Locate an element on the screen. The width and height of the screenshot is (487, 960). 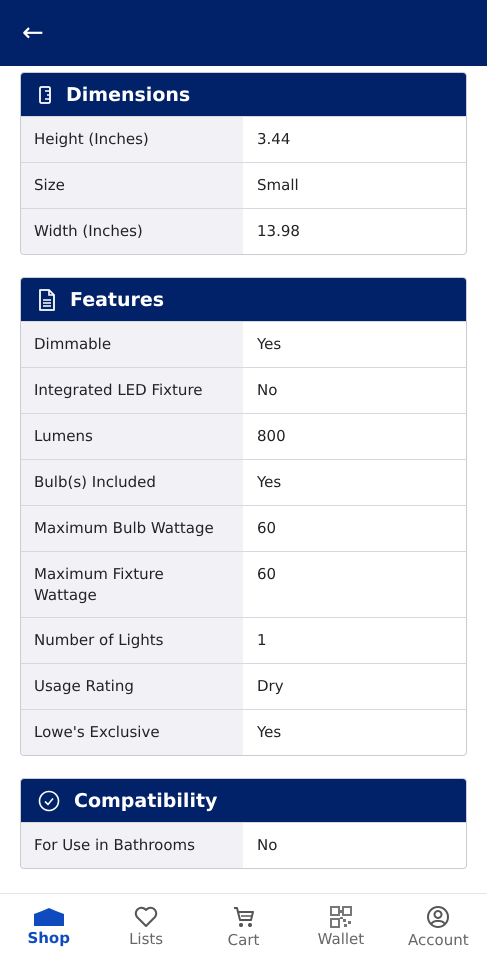
section-title: Dimensions is located at coordinates (128, 95).